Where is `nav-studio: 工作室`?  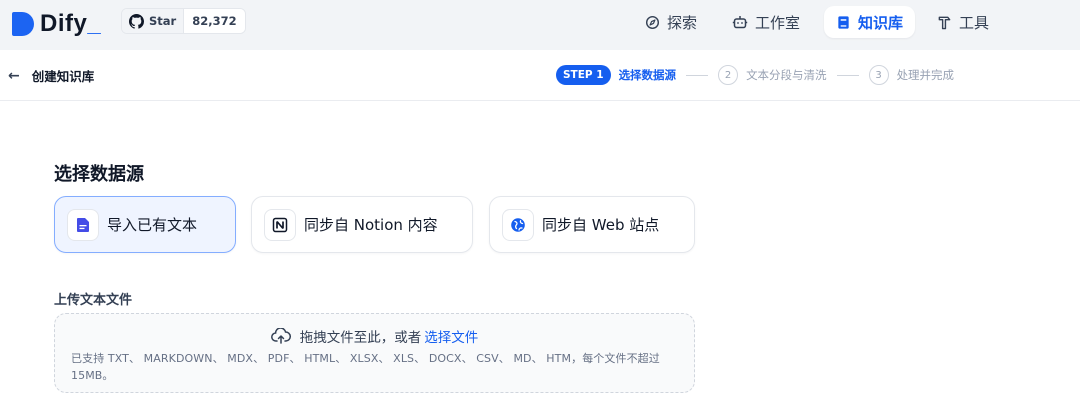 nav-studio: 工作室 is located at coordinates (766, 22).